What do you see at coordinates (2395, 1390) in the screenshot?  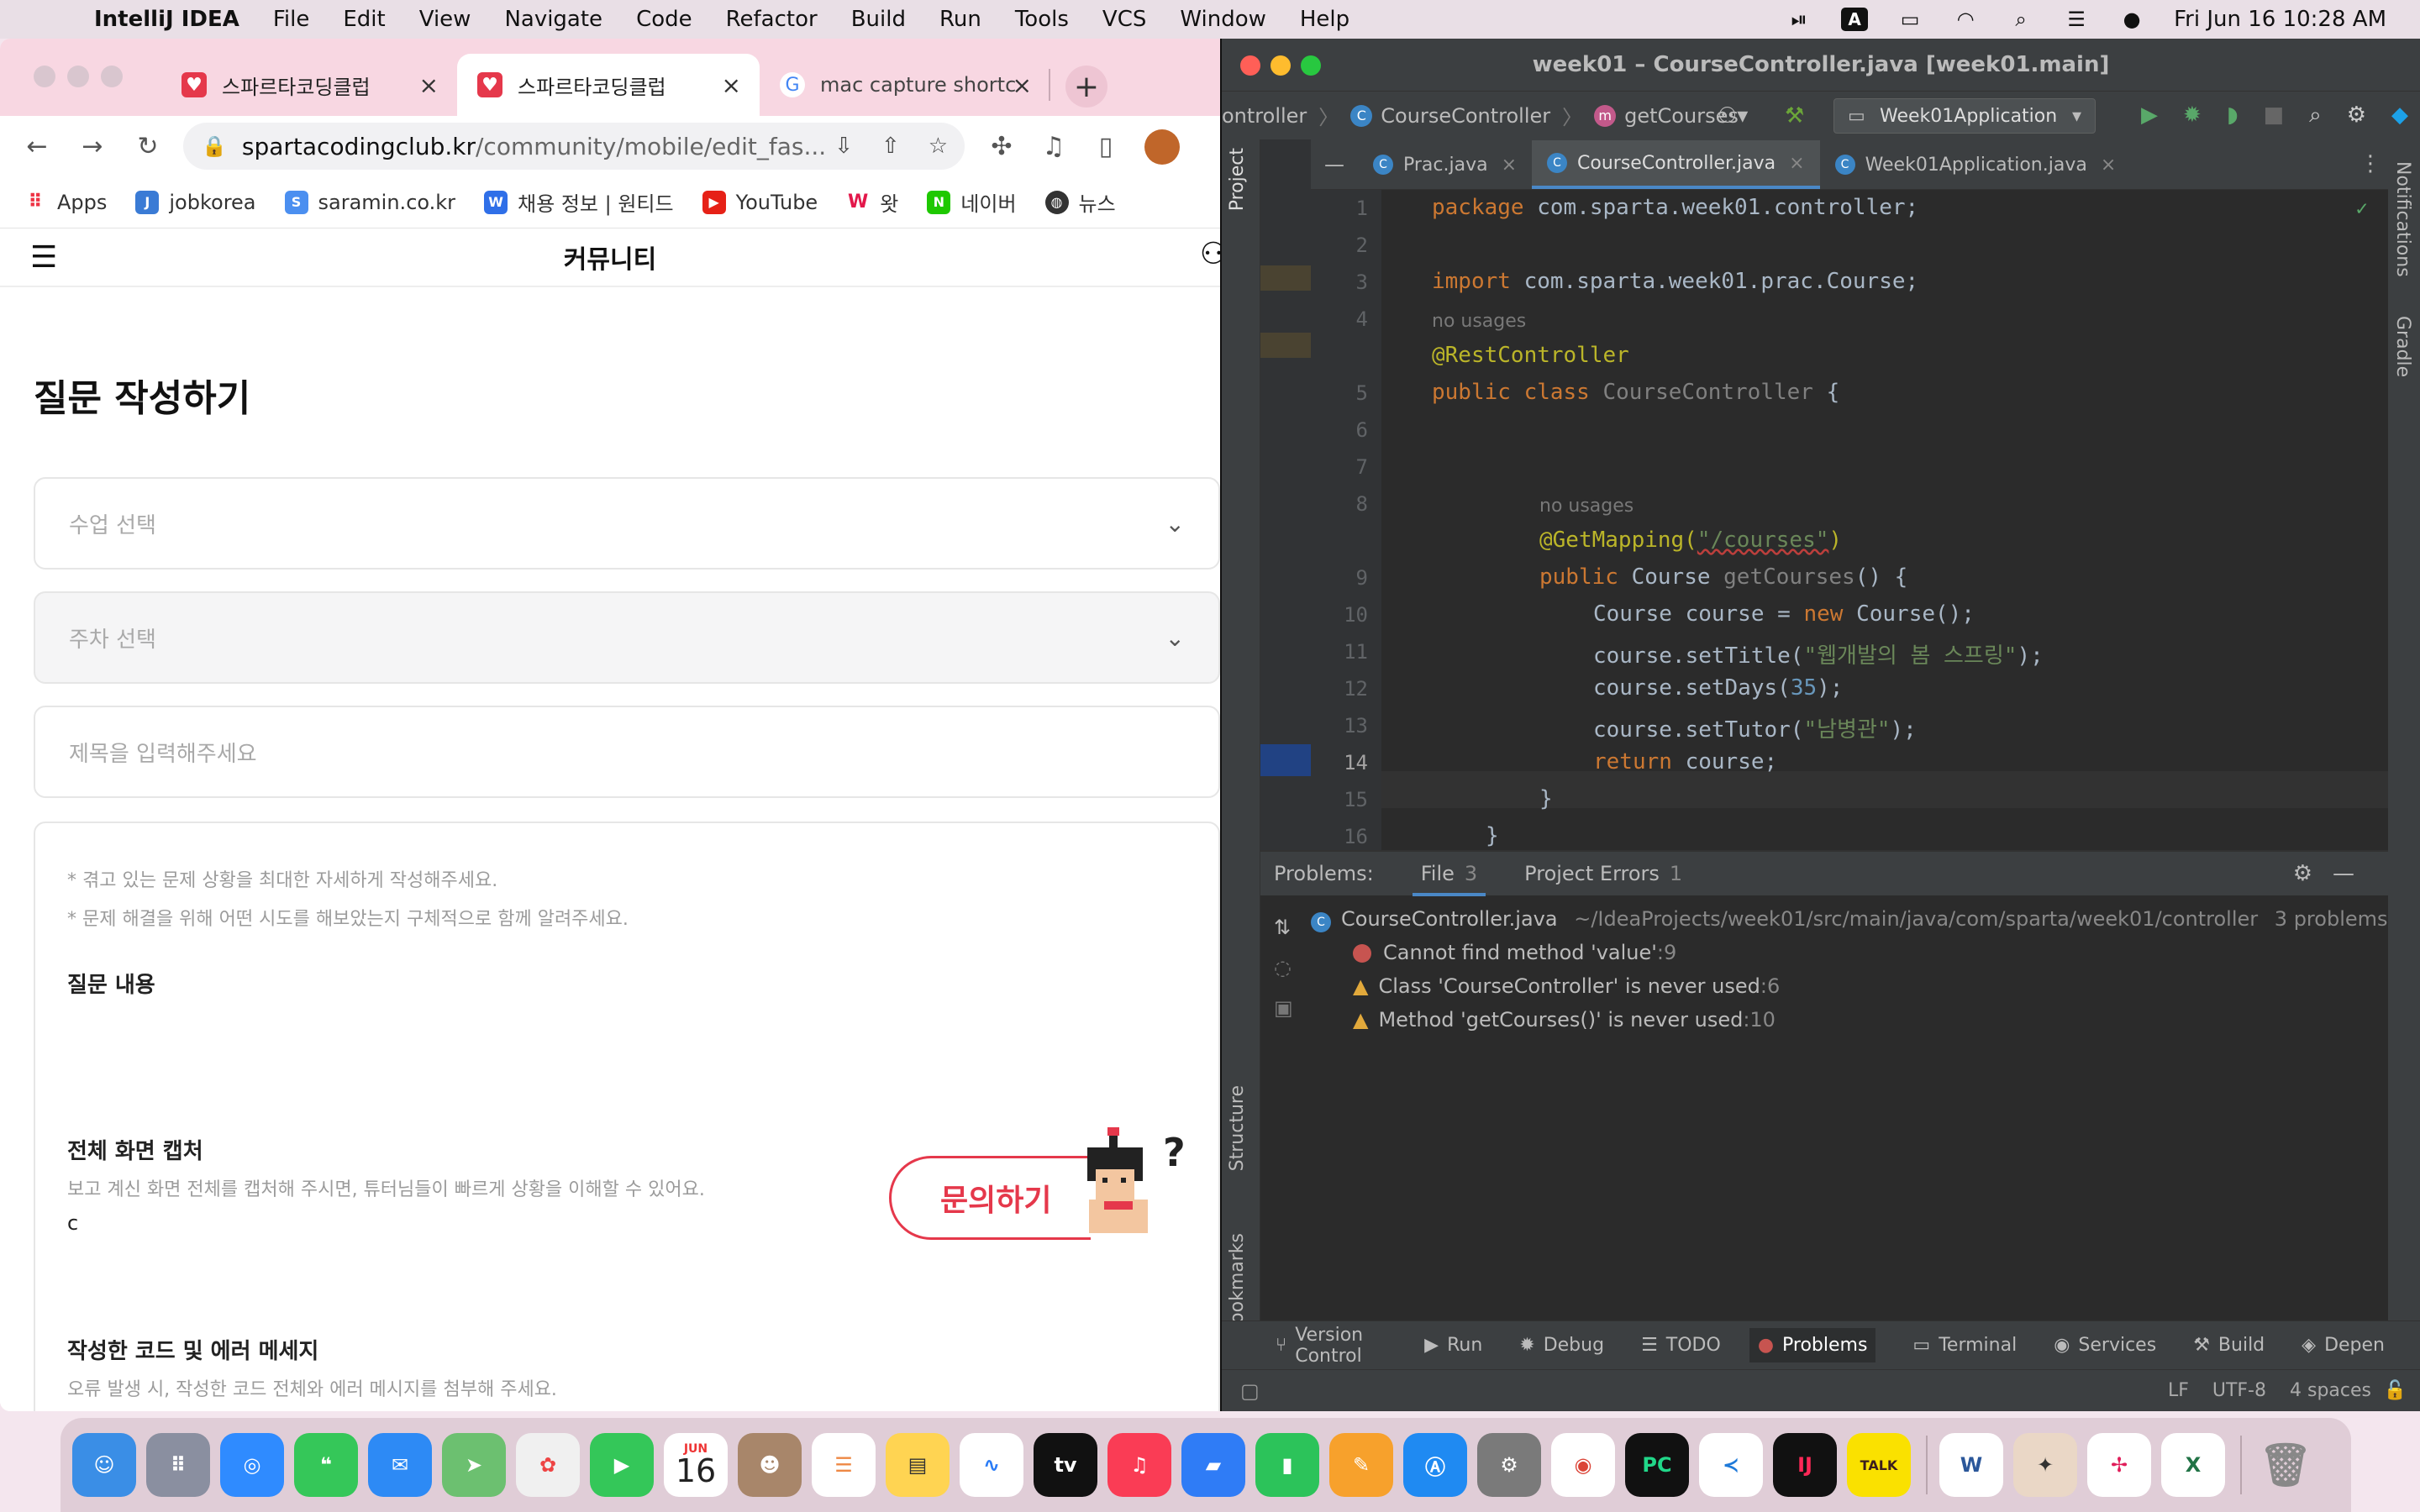 I see `lock-icon: 🔓` at bounding box center [2395, 1390].